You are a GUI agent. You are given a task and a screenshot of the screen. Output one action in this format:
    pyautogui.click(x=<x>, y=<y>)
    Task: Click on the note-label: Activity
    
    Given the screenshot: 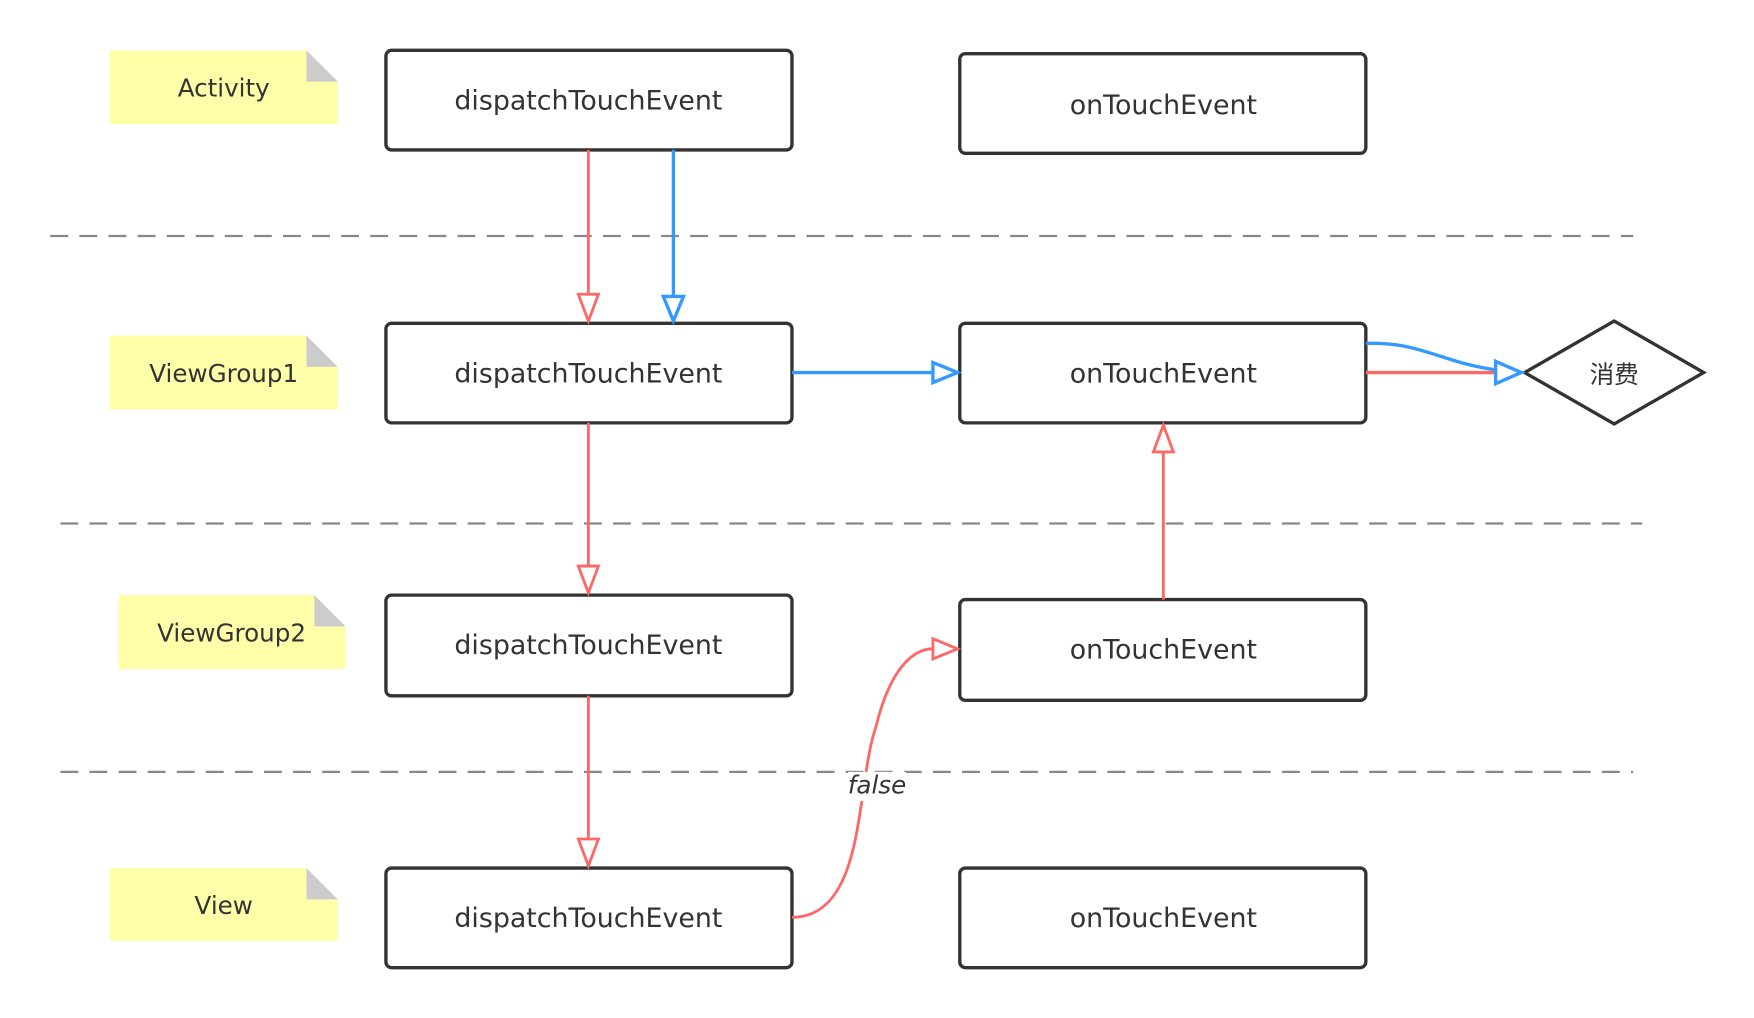 What is the action you would take?
    pyautogui.click(x=224, y=88)
    